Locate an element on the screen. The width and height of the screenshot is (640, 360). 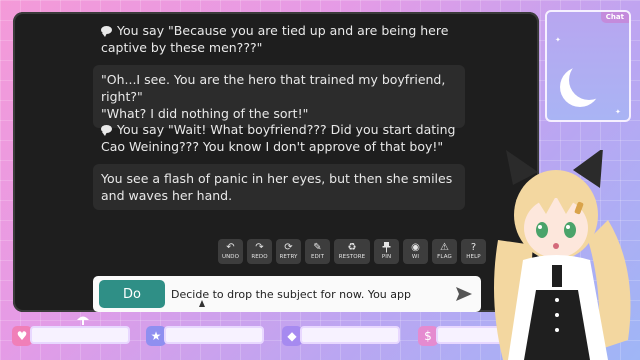
pin-button: PIN is located at coordinates (386, 251).